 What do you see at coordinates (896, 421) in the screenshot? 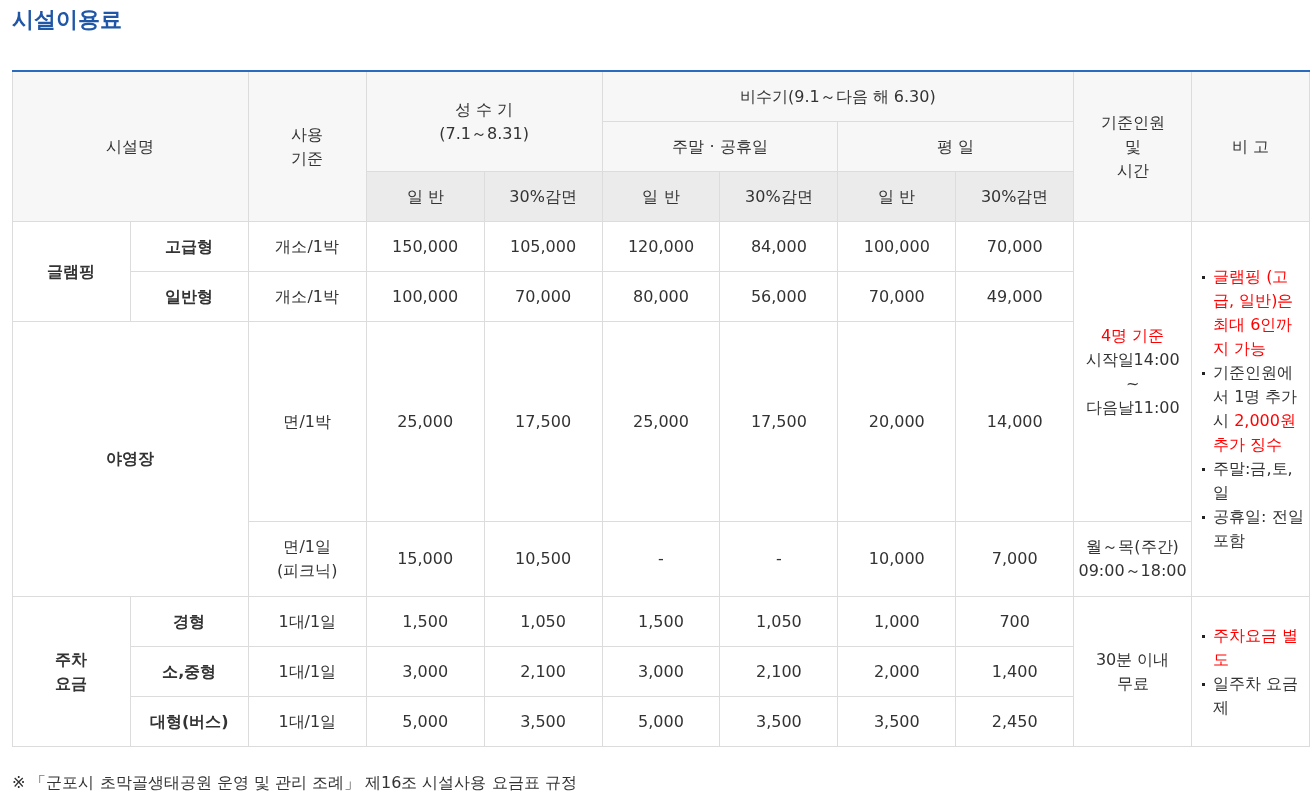
I see `table-cell: 20,000` at bounding box center [896, 421].